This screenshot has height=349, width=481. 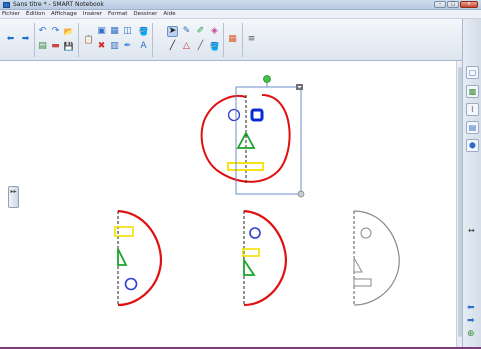 What do you see at coordinates (13, 191) in the screenshot?
I see `expand-arrows-icon: ▸▸` at bounding box center [13, 191].